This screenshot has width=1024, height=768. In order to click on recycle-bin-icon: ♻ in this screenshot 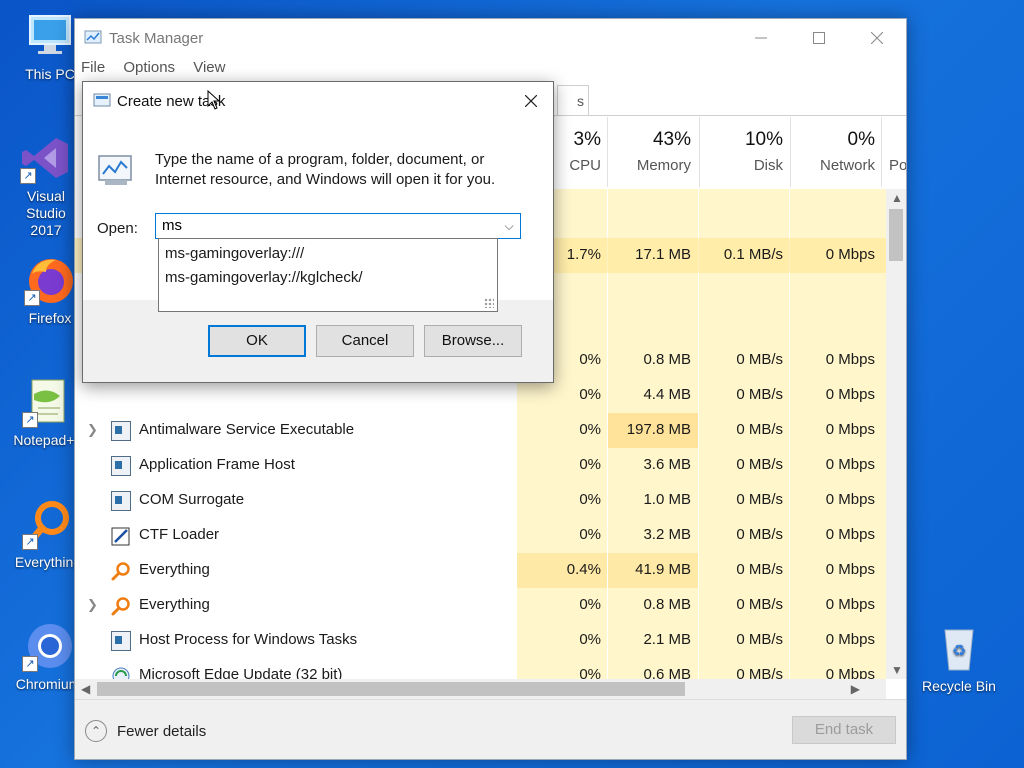, I will do `click(959, 648)`.